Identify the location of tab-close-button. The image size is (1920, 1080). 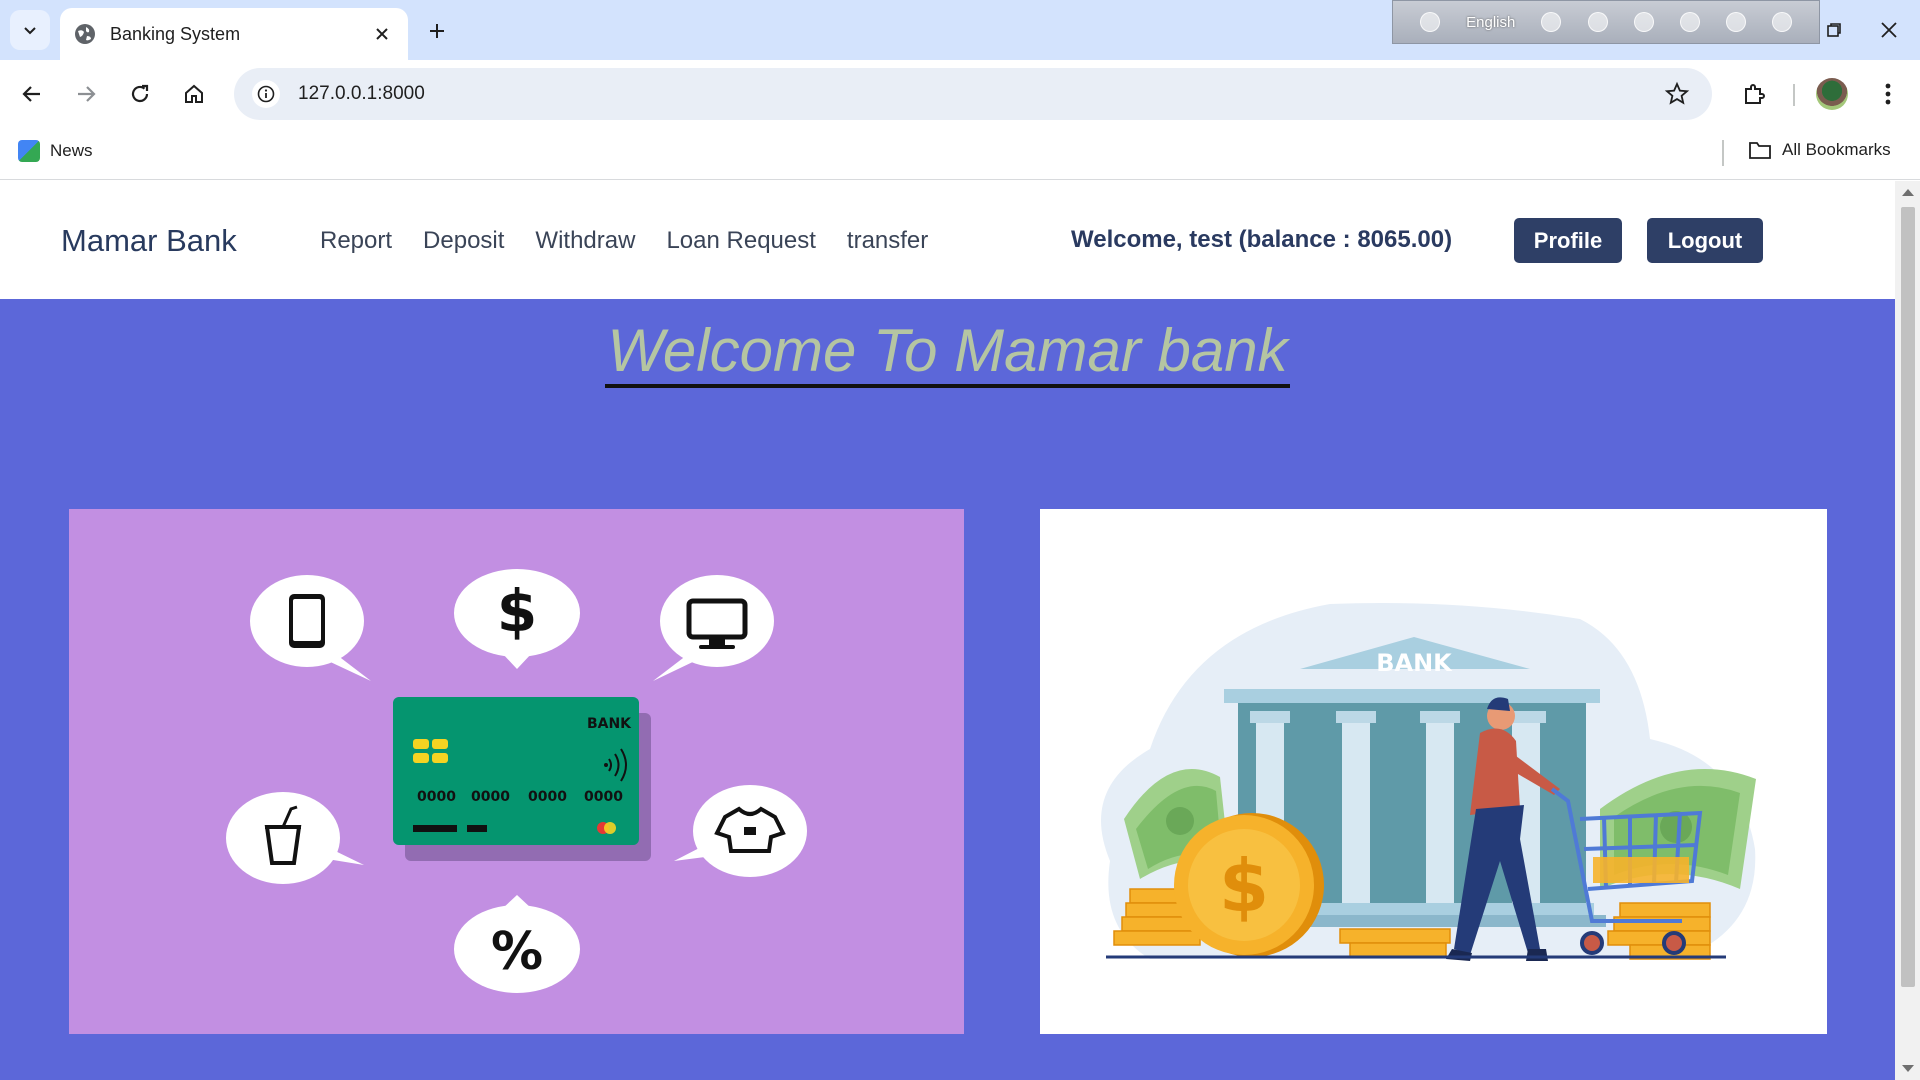
(382, 34).